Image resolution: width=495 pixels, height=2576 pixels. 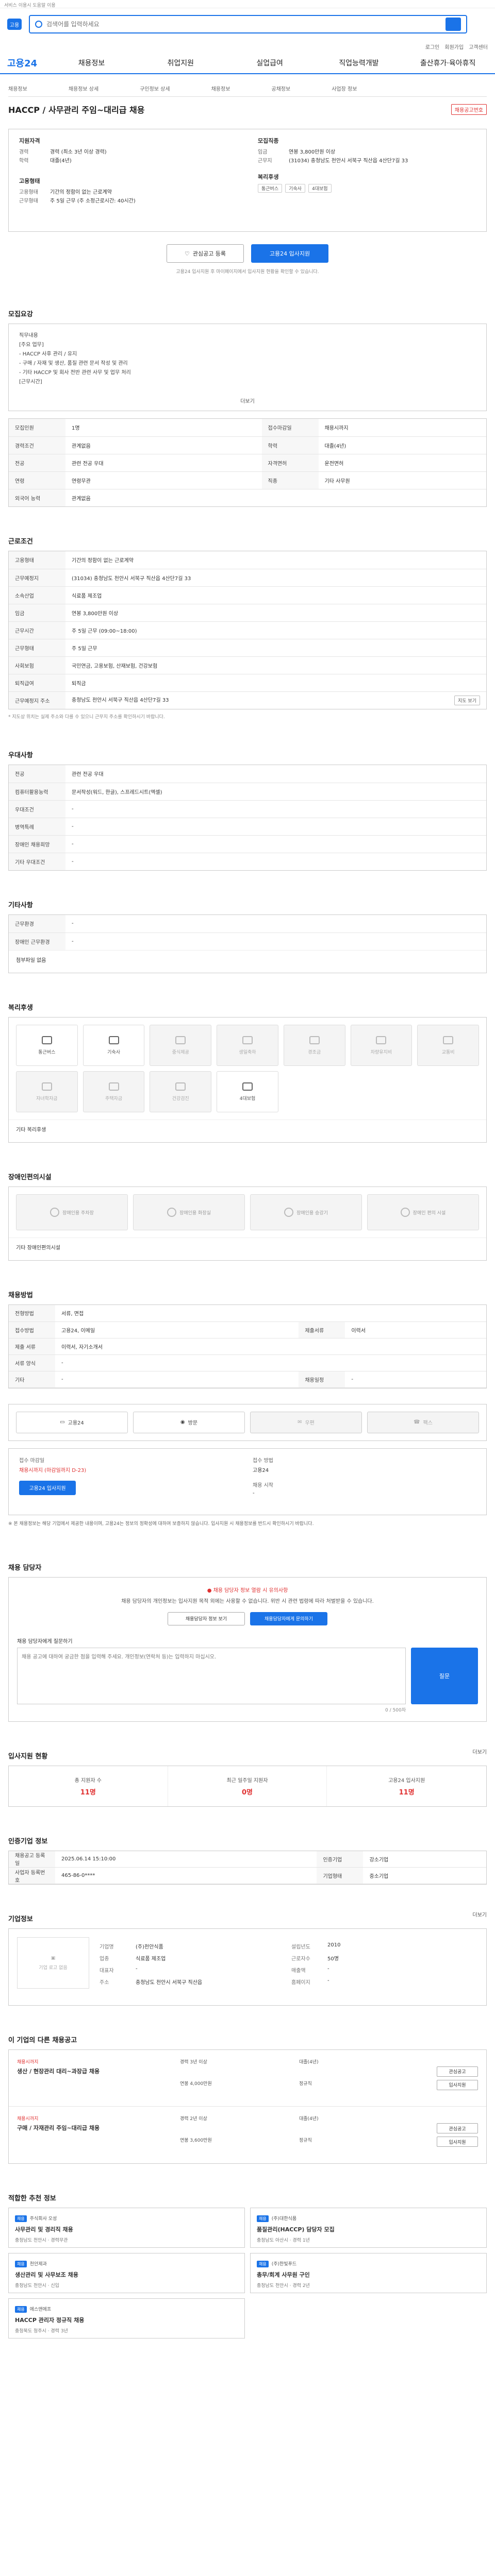 What do you see at coordinates (265, 161) in the screenshot?
I see `summary-key: 근무지` at bounding box center [265, 161].